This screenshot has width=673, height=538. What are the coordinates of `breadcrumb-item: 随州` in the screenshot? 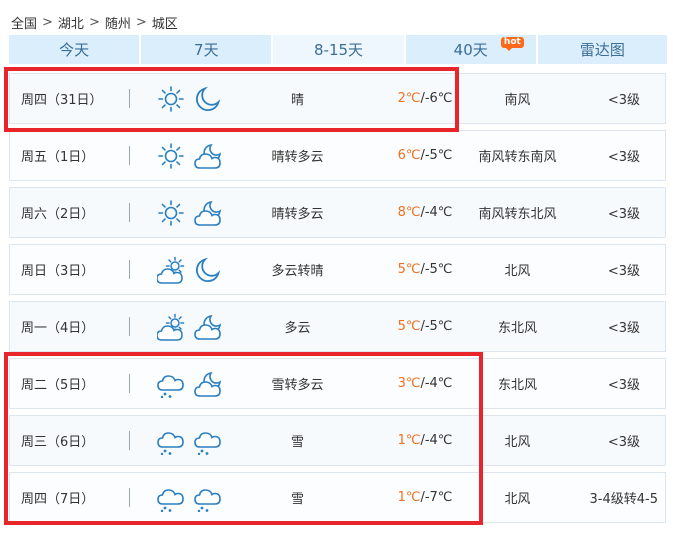 It's located at (118, 22).